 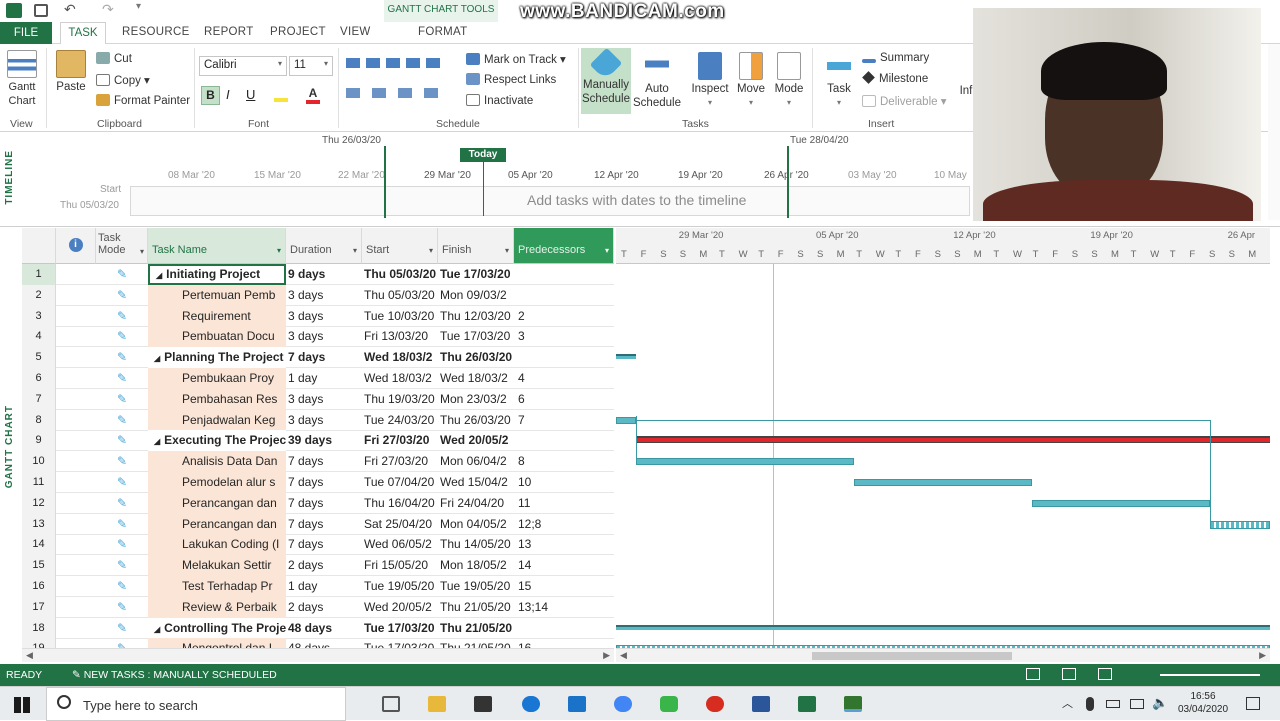 I want to click on gantt-horizontal-scrollbar: ◀ ▶, so click(x=943, y=655).